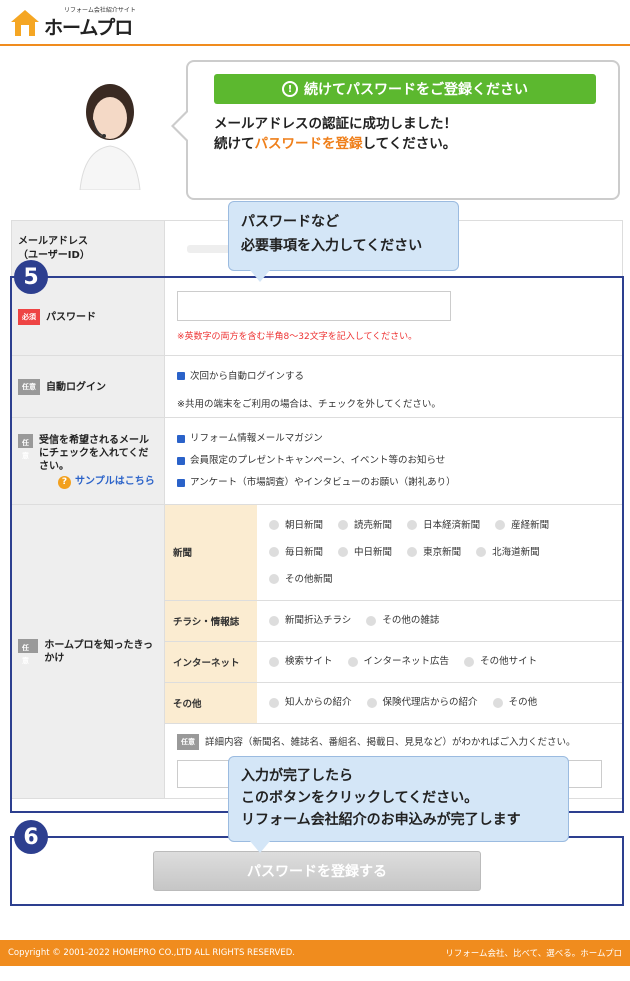 This screenshot has width=630, height=981. What do you see at coordinates (335, 134) in the screenshot?
I see `bubble-message: メールアドレスの認証に成功しました！ 続けてパスワードを登録してください。` at bounding box center [335, 134].